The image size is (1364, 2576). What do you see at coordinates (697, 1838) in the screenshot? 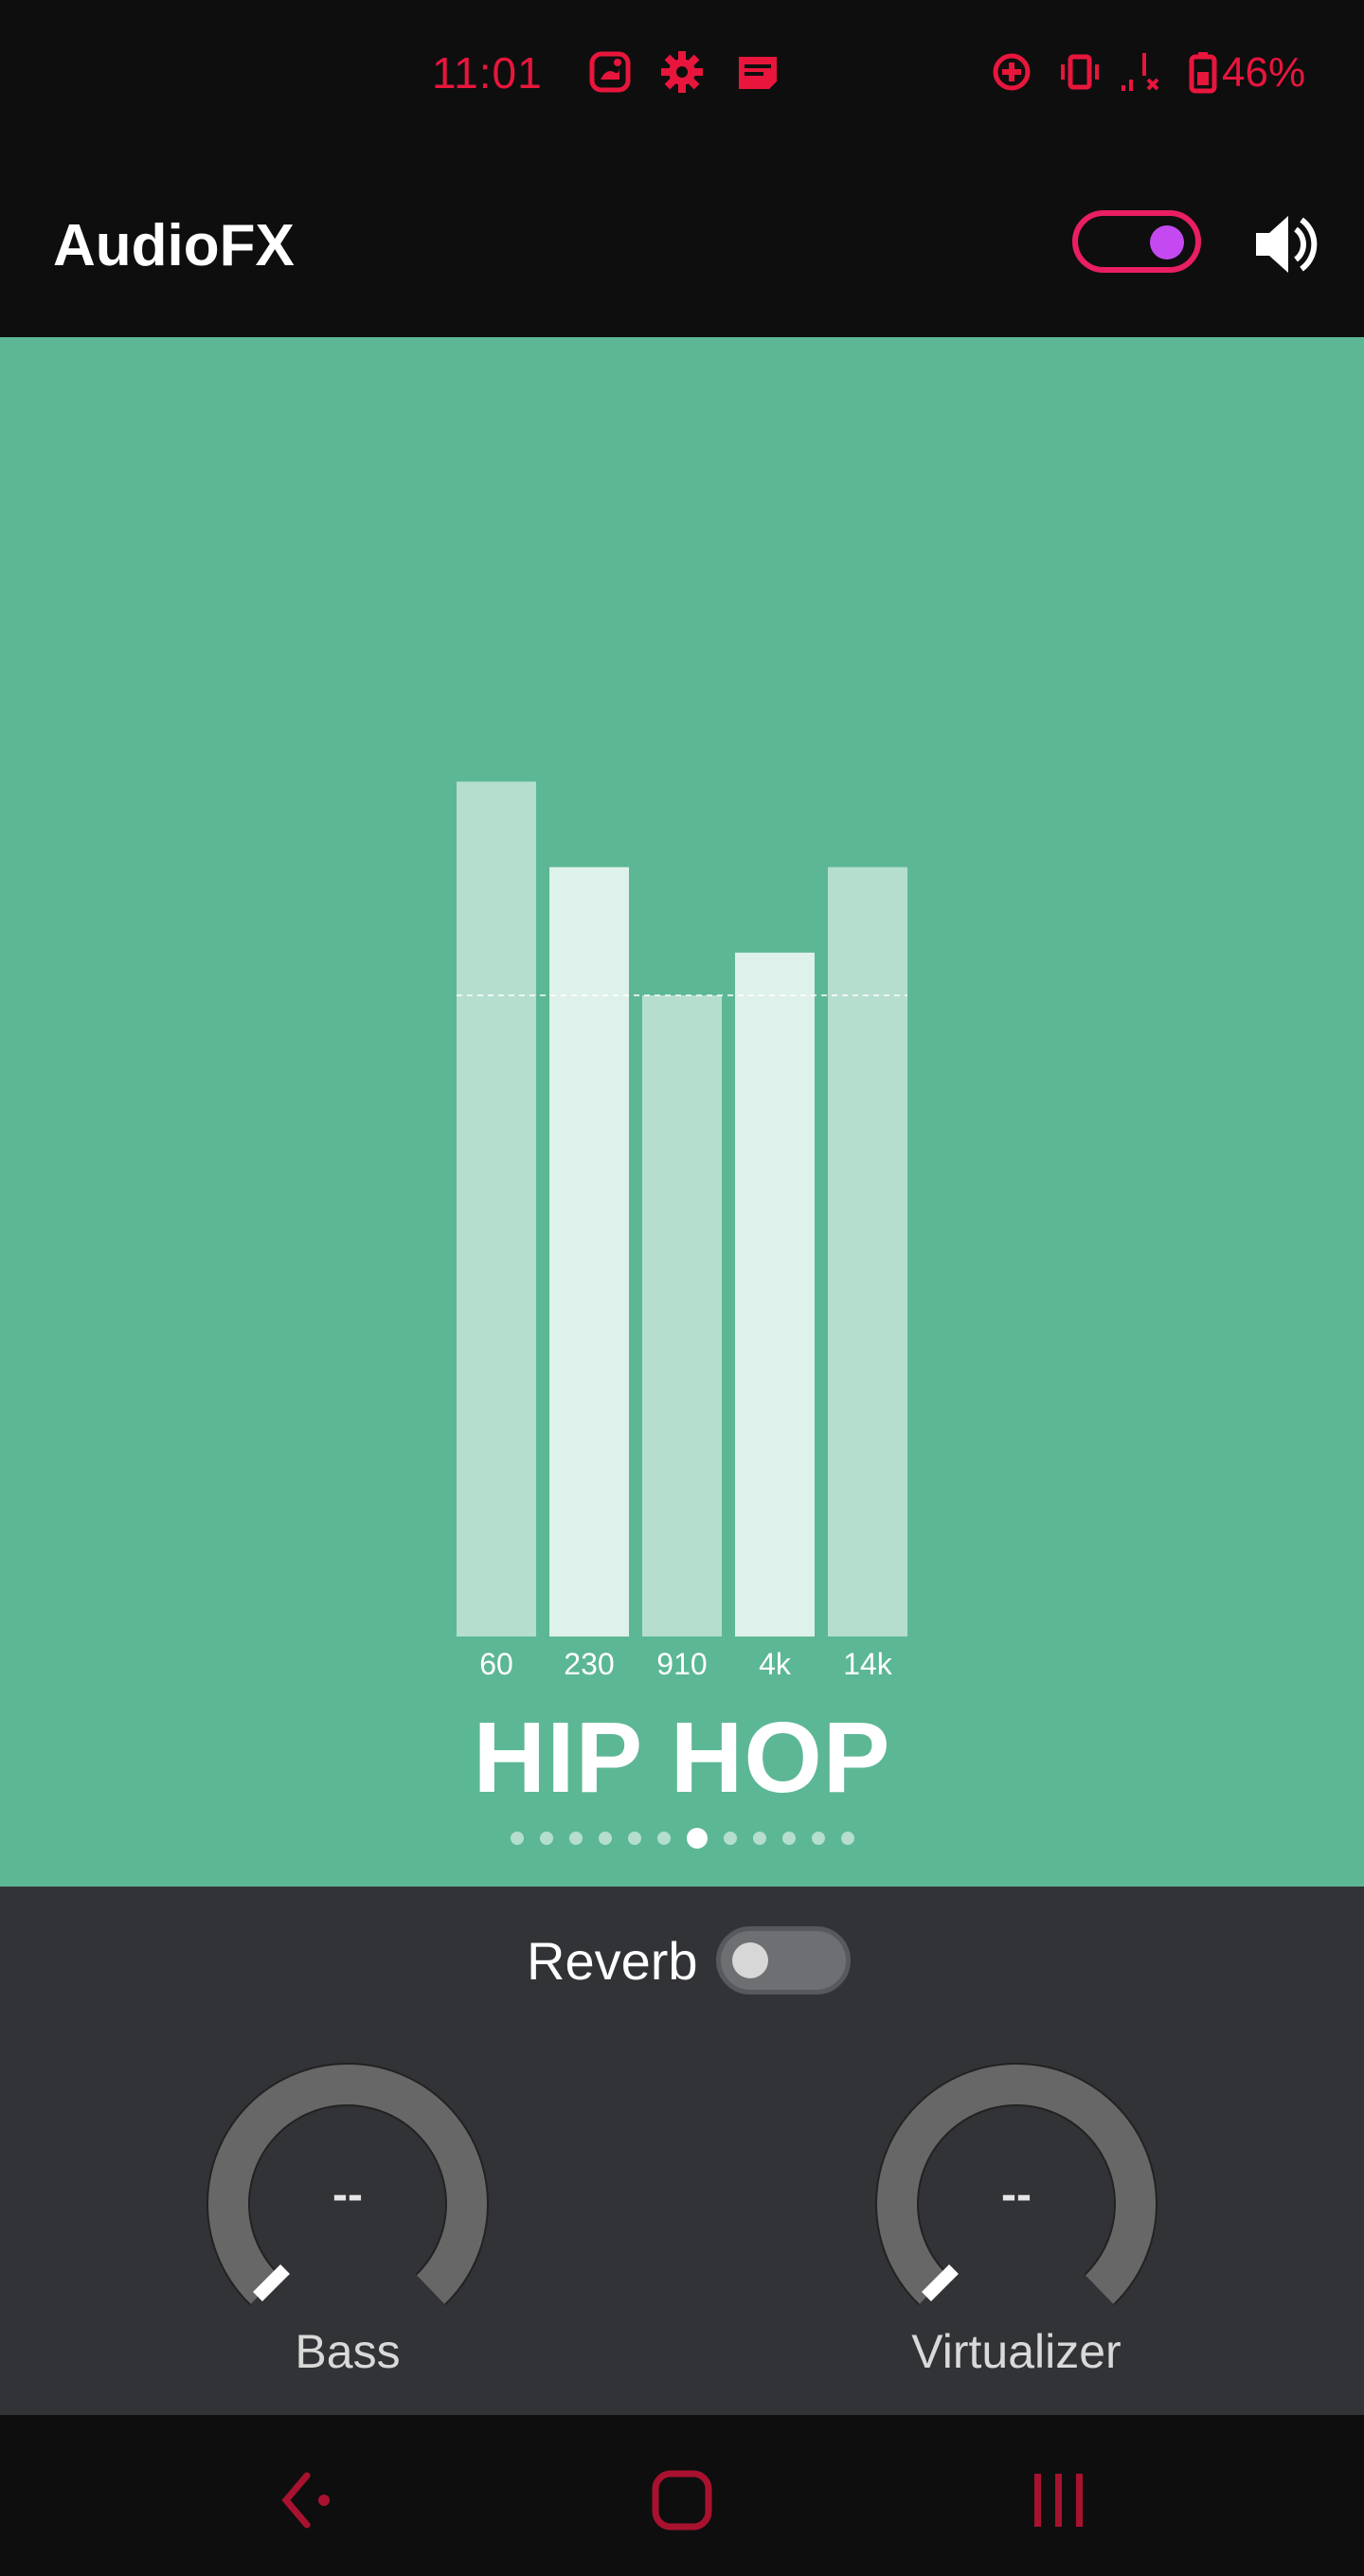
I see `page-dot-active` at bounding box center [697, 1838].